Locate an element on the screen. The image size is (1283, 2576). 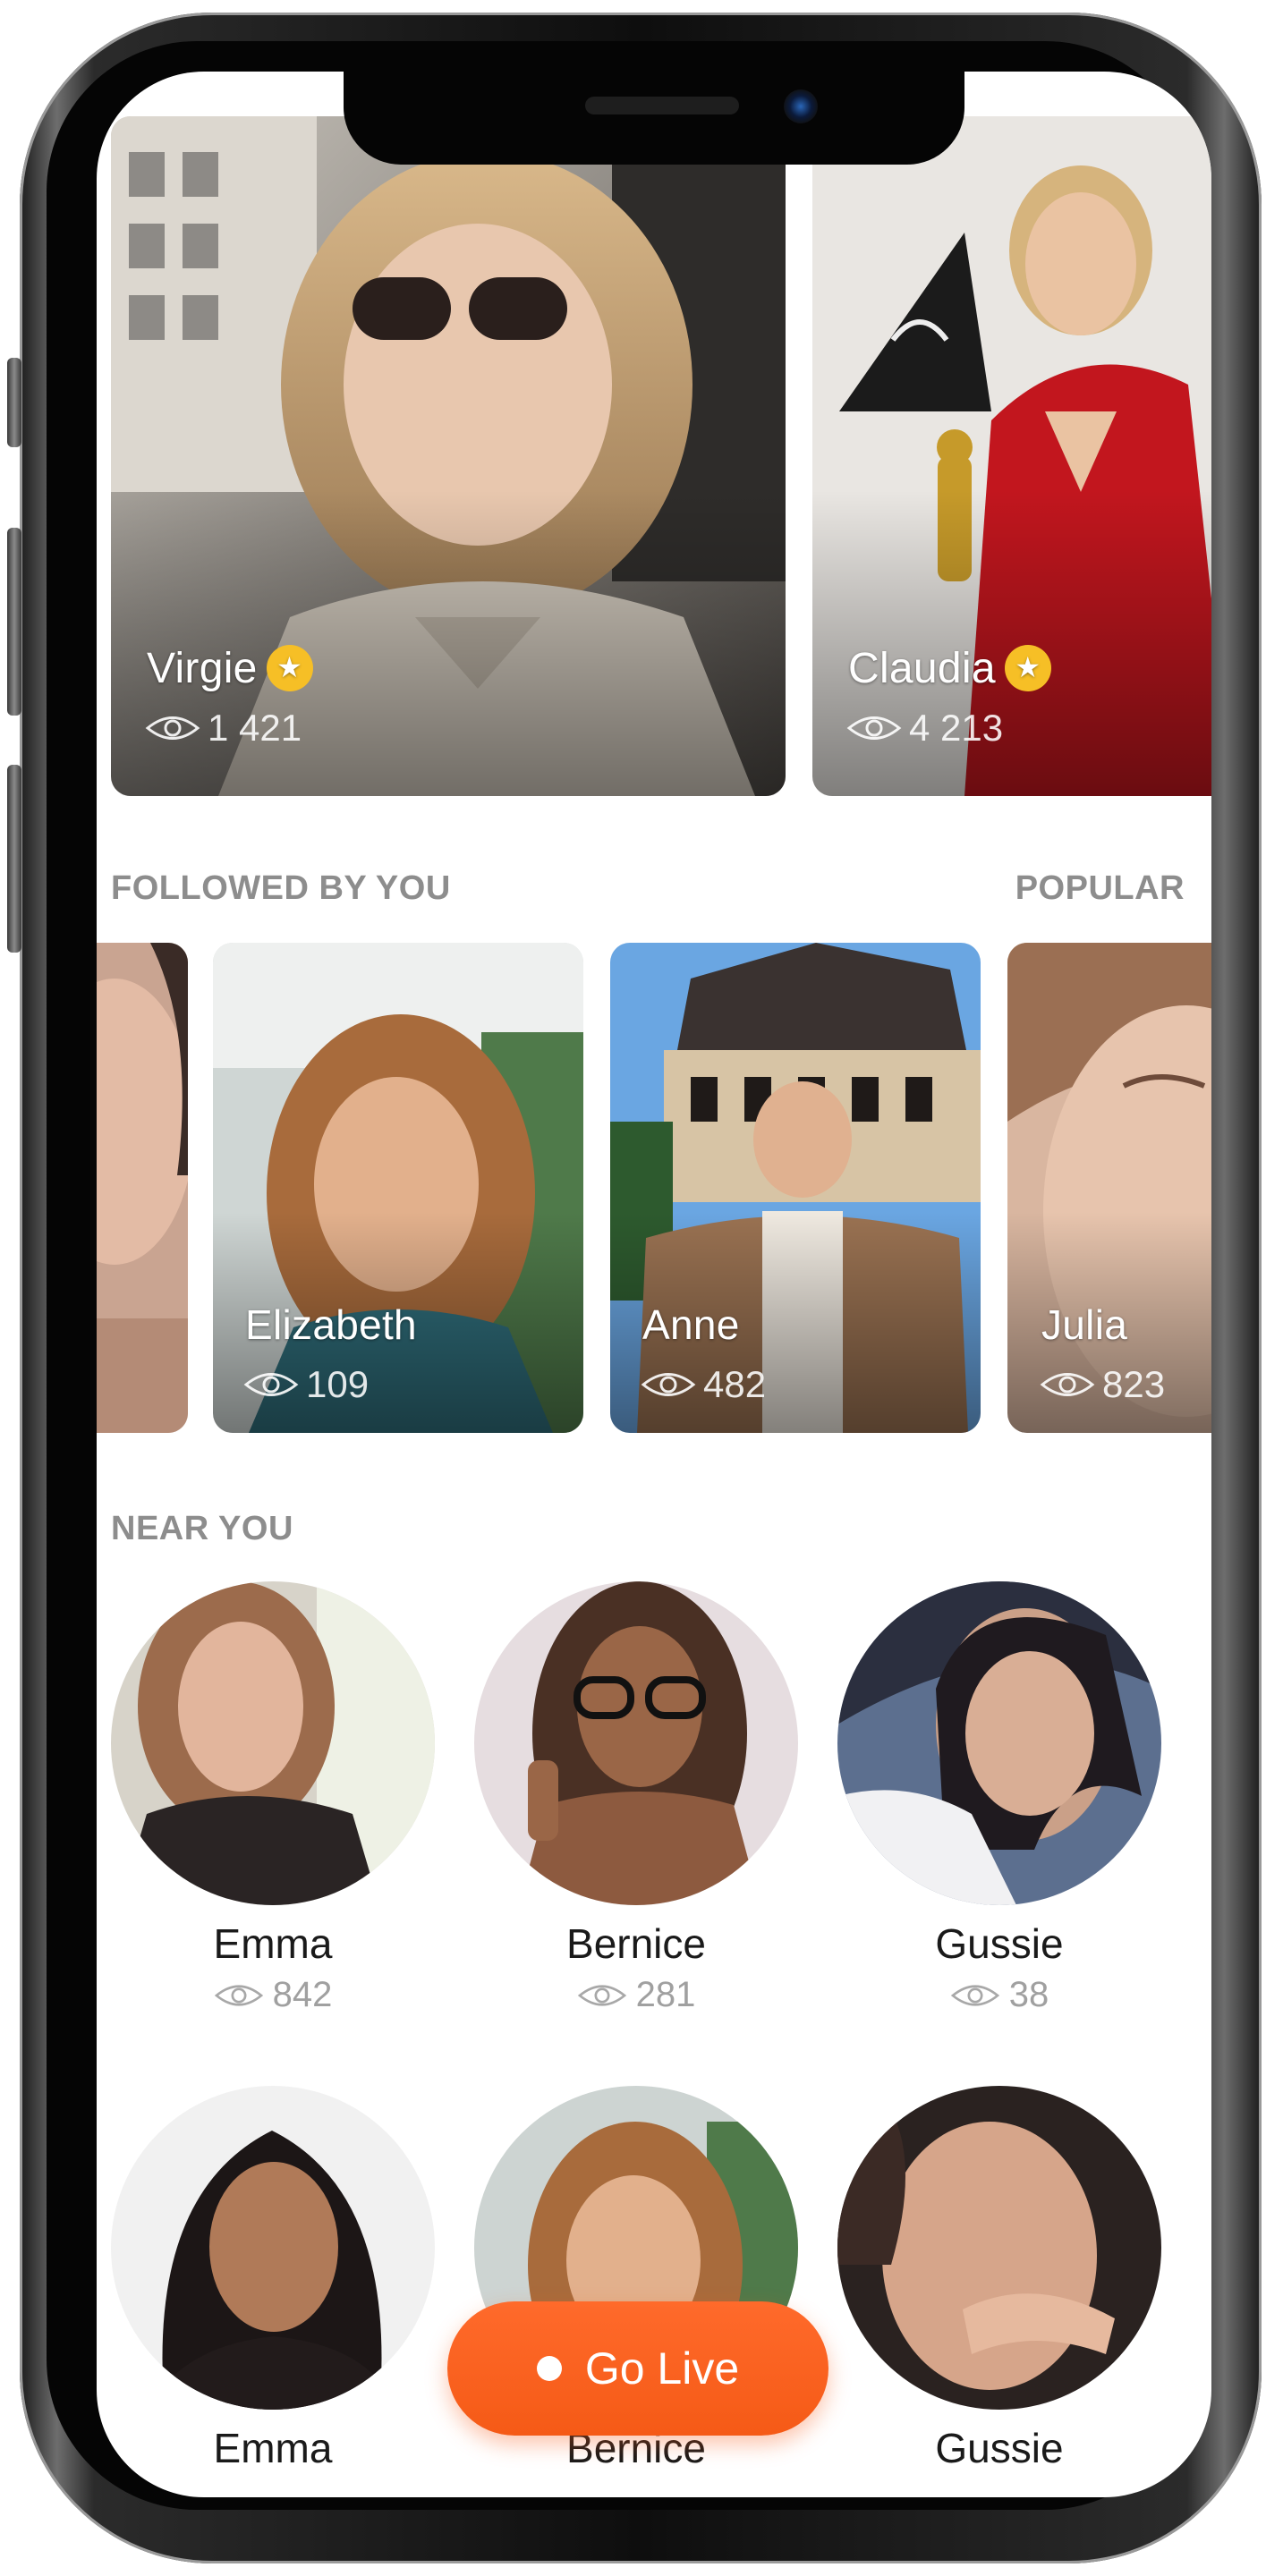
popular-link: POPULAR is located at coordinates (1100, 888).